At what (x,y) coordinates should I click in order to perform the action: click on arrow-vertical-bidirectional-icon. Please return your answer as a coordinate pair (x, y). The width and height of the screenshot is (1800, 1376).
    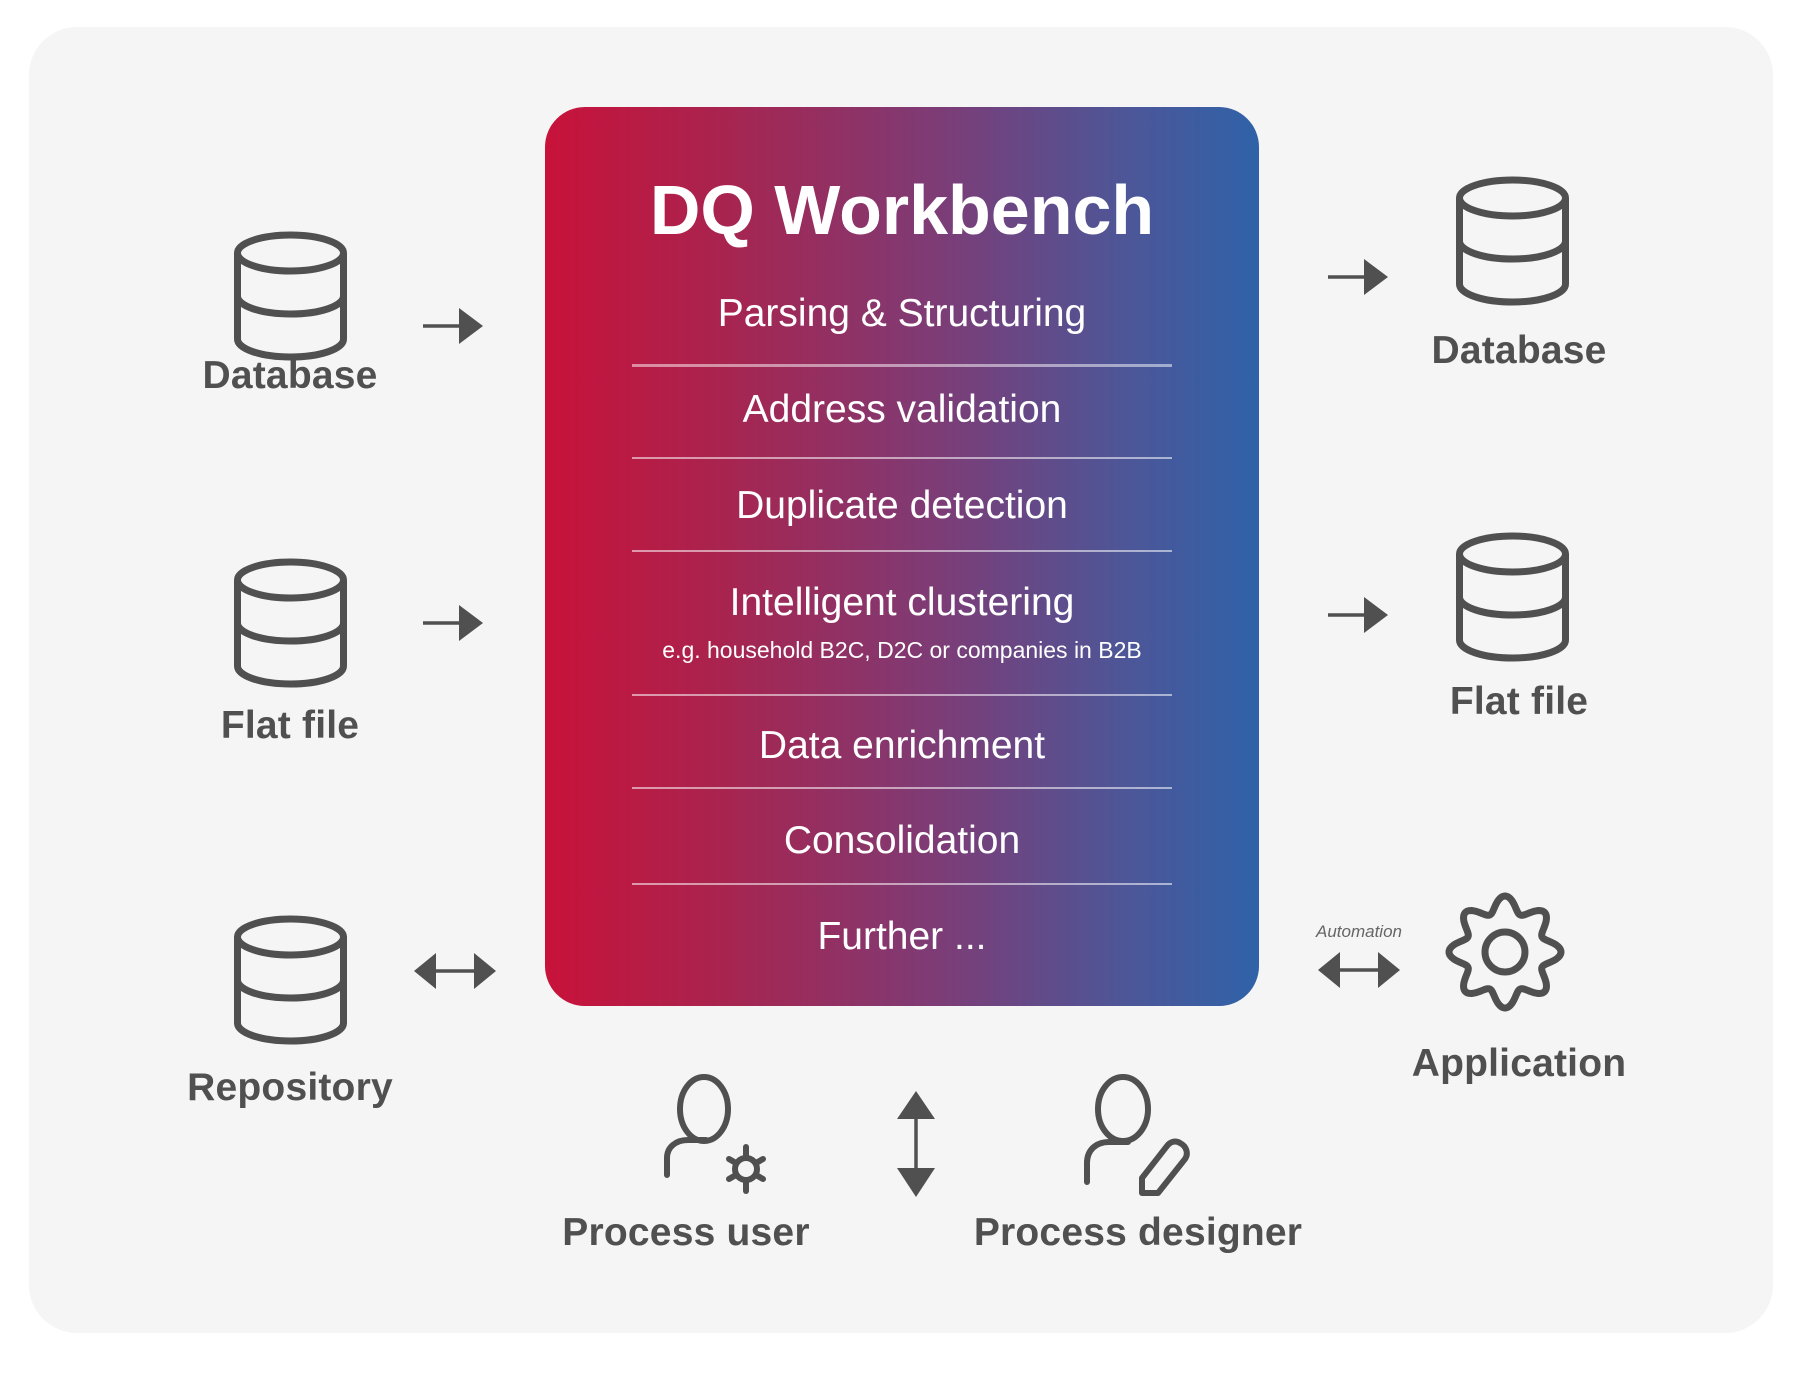
    Looking at the image, I should click on (916, 1144).